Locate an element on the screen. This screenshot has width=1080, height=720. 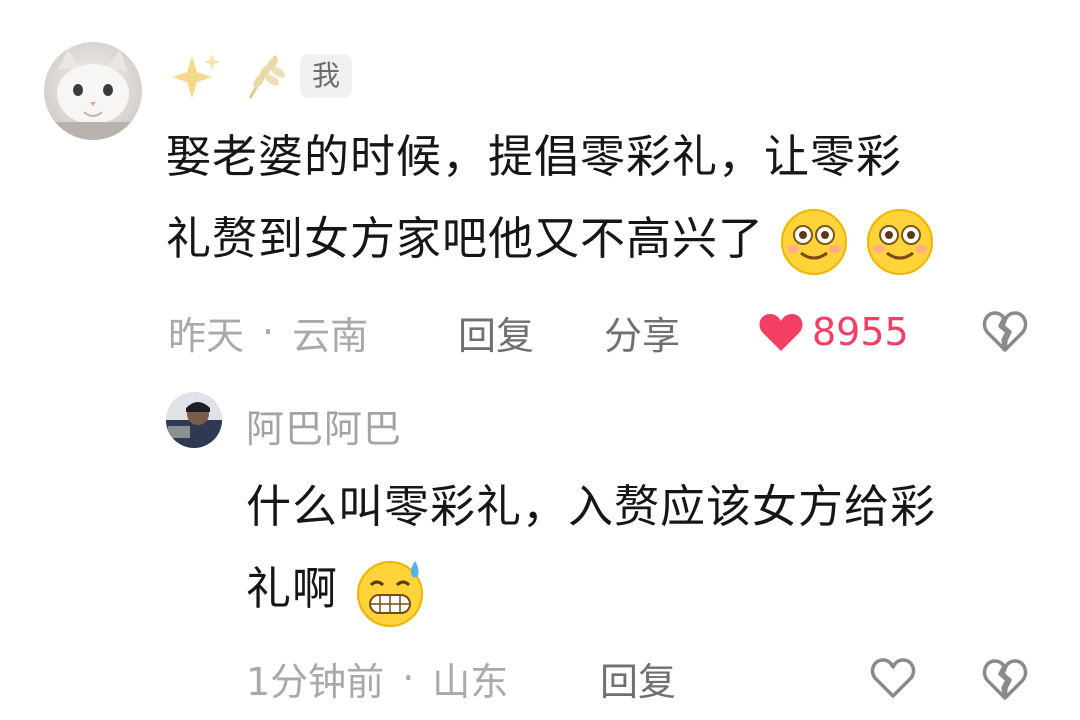
comment-text-line-2: 礼赘到女方家吧他又不高兴了 is located at coordinates (606, 239).